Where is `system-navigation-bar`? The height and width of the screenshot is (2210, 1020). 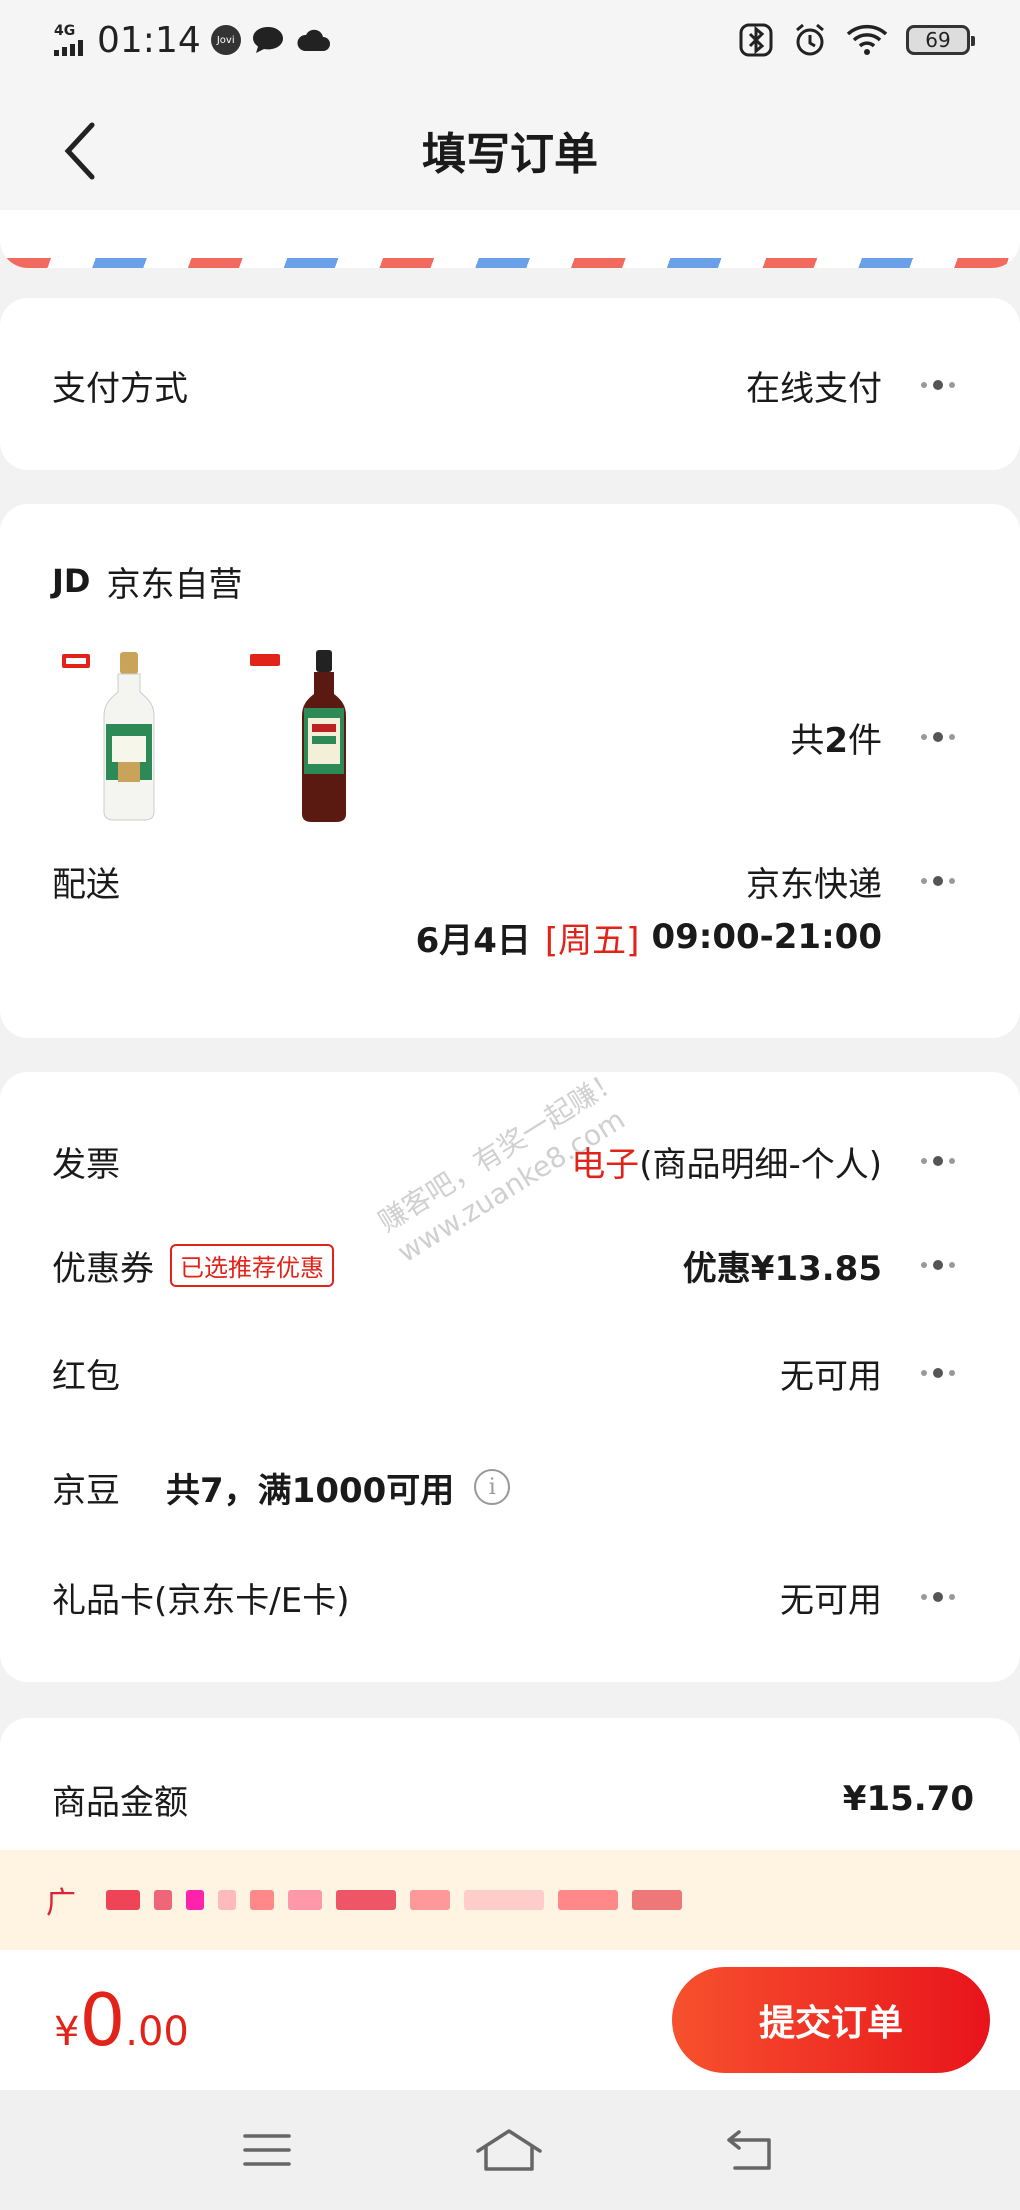 system-navigation-bar is located at coordinates (510, 2150).